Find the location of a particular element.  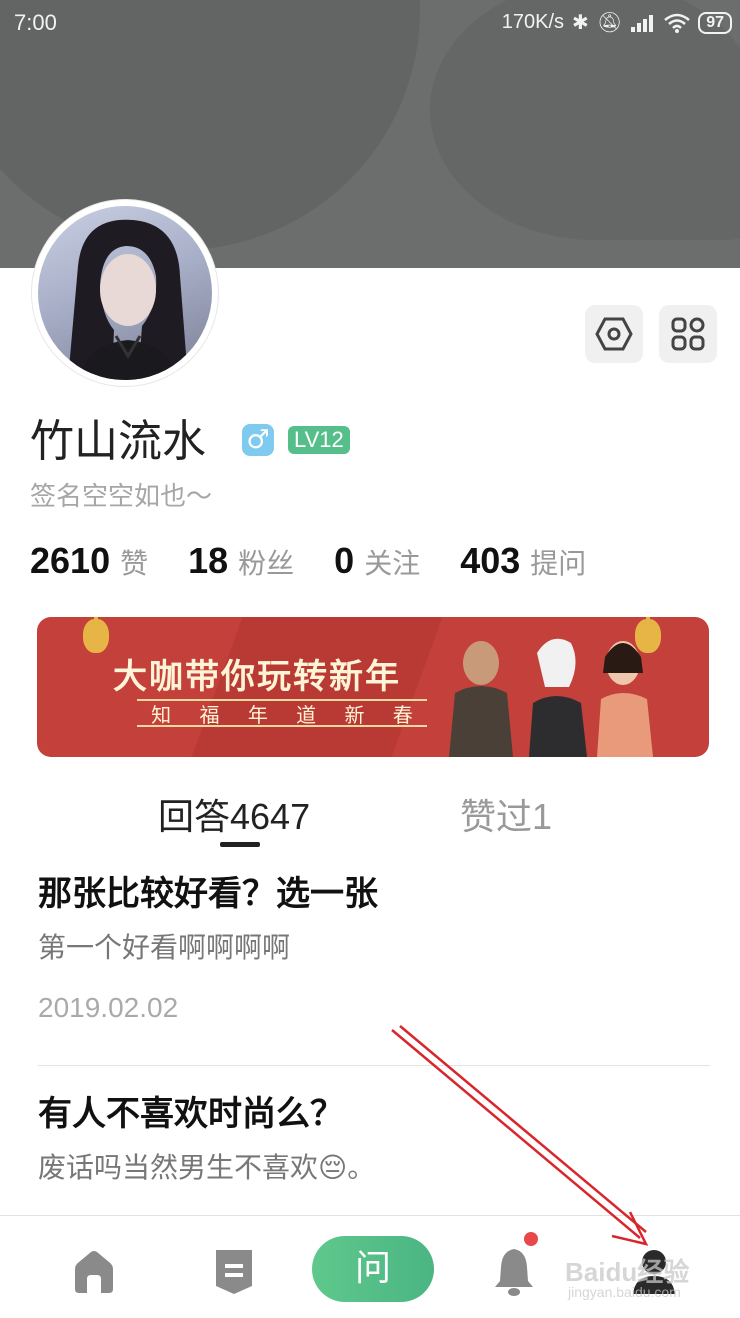

male-gender-icon: ♂ is located at coordinates (258, 440).